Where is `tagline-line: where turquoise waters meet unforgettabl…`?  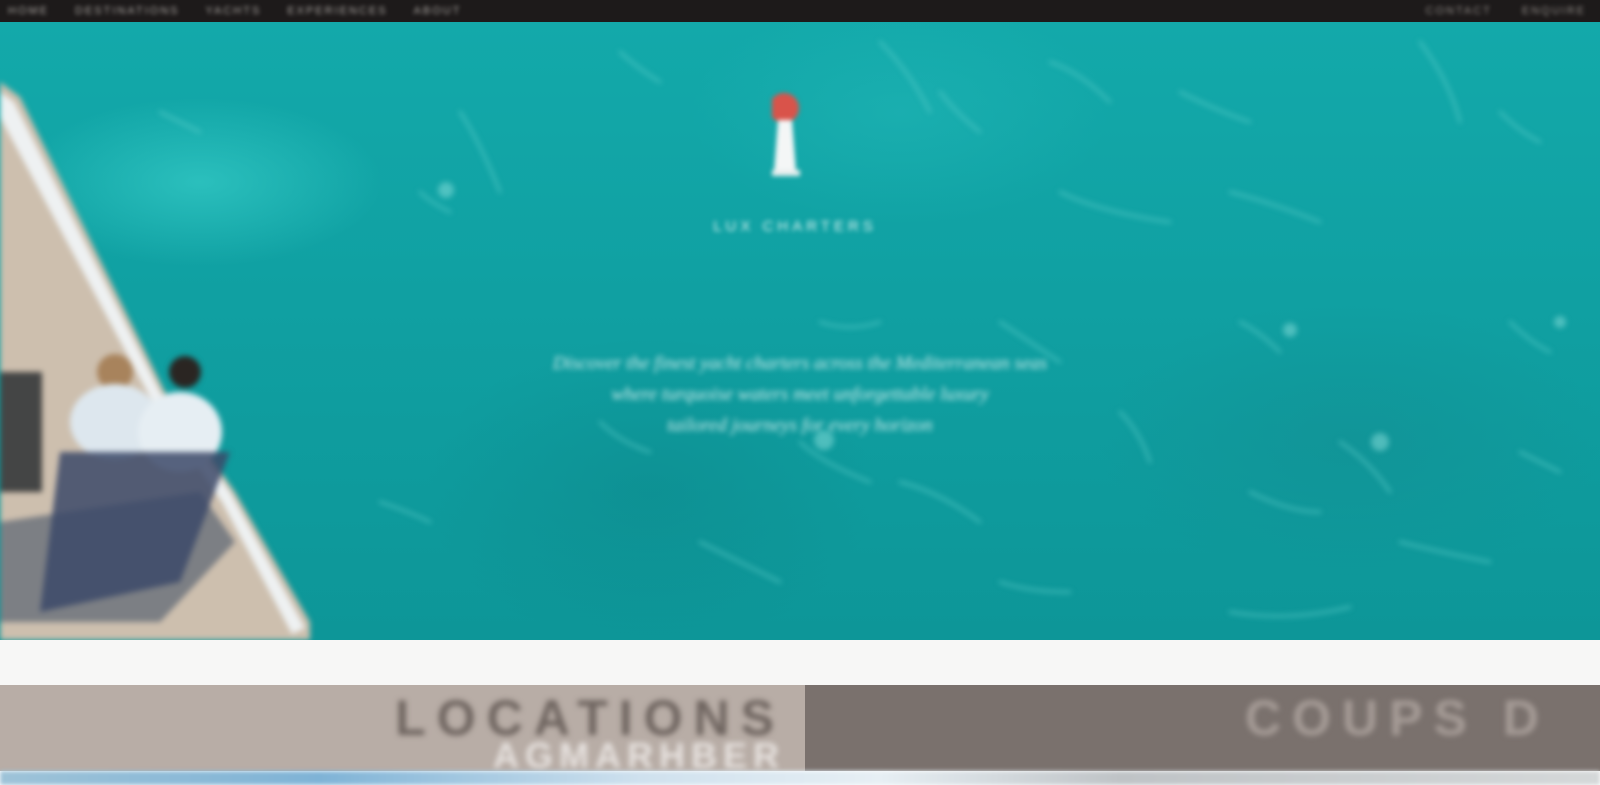 tagline-line: where turquoise waters meet unforgettabl… is located at coordinates (800, 394).